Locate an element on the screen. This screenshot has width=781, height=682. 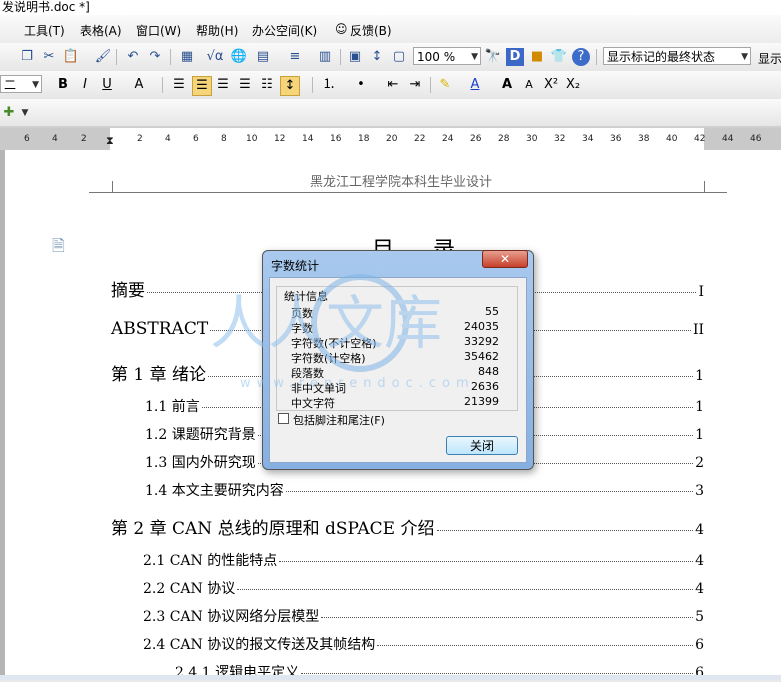
toc-entry: 2.2 CAN 协议 4 is located at coordinates (423, 588).